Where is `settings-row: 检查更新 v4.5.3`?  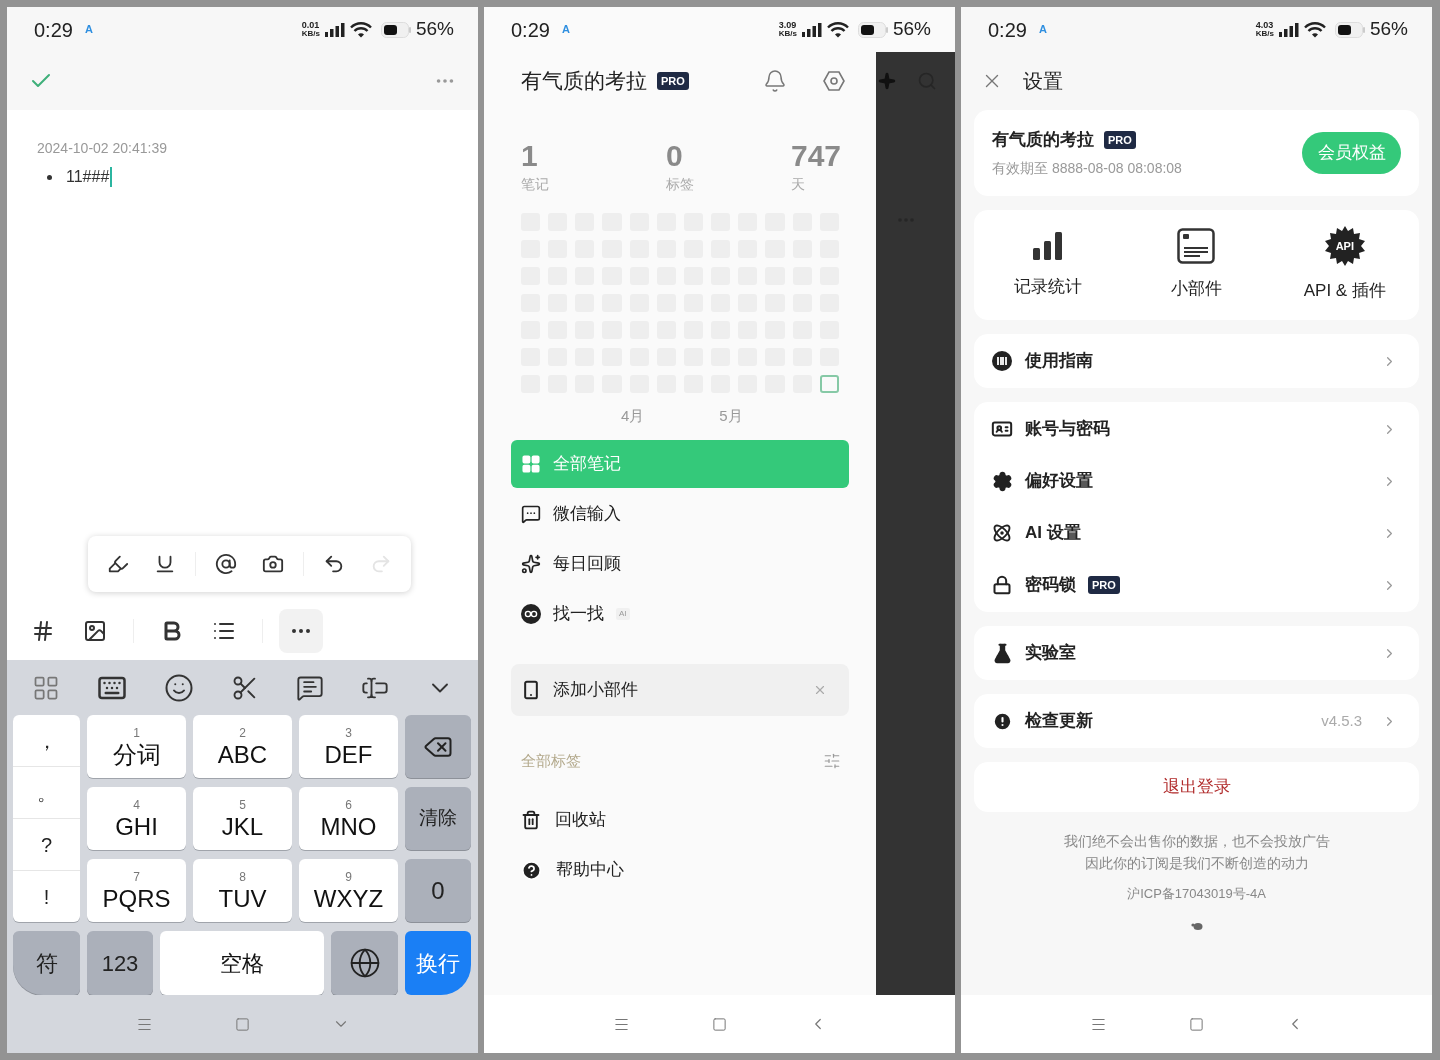 settings-row: 检查更新 v4.5.3 is located at coordinates (1196, 721).